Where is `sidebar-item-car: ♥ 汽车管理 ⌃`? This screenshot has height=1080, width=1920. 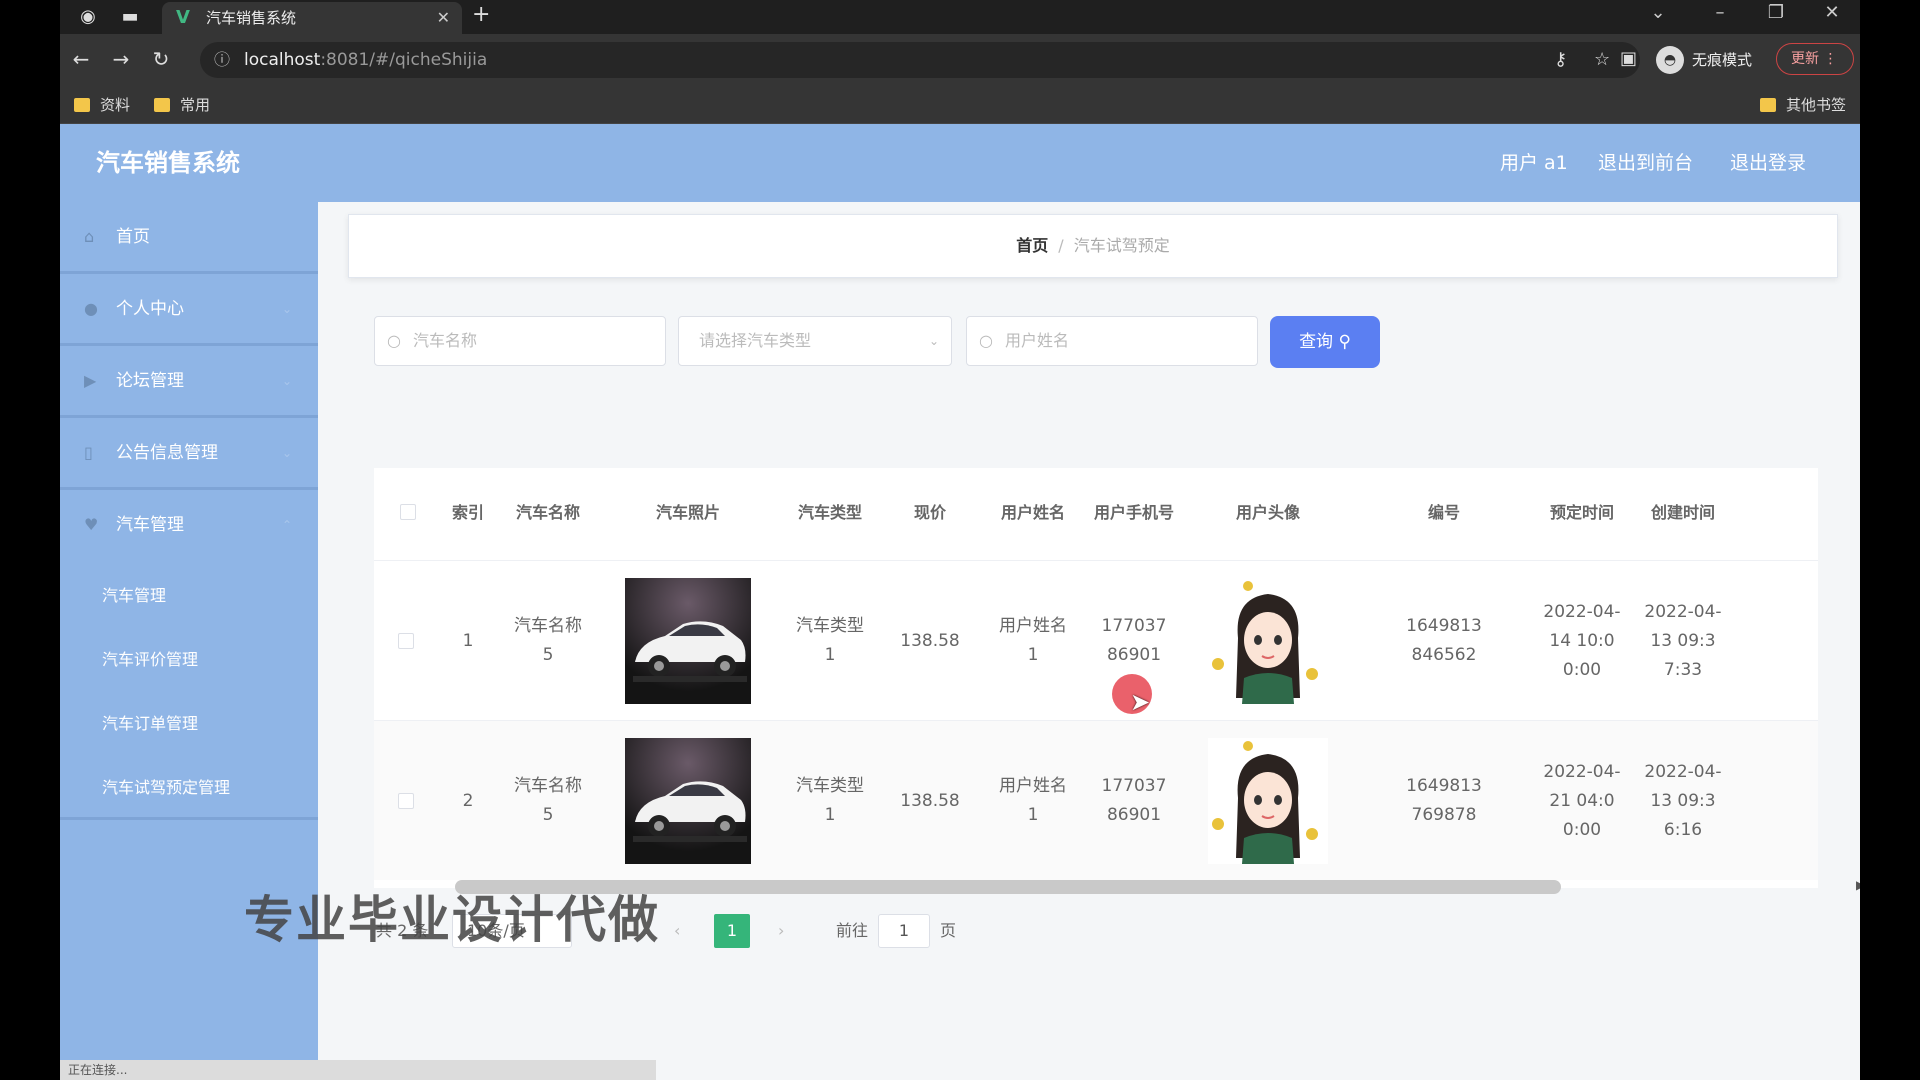
sidebar-item-car: ♥ 汽车管理 ⌃ is located at coordinates (189, 526).